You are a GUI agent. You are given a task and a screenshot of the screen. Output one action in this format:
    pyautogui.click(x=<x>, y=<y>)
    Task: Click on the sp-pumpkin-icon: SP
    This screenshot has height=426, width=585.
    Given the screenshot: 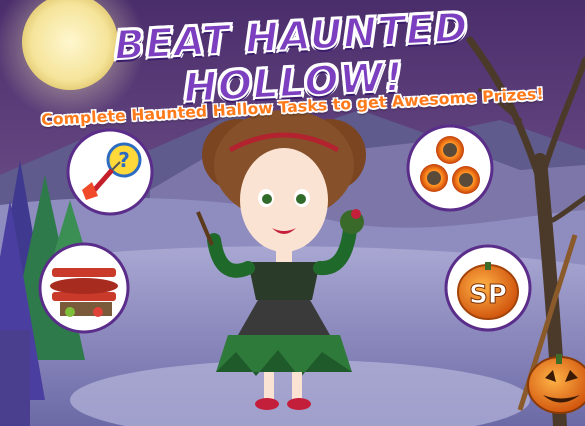 What is the action you would take?
    pyautogui.click(x=488, y=288)
    